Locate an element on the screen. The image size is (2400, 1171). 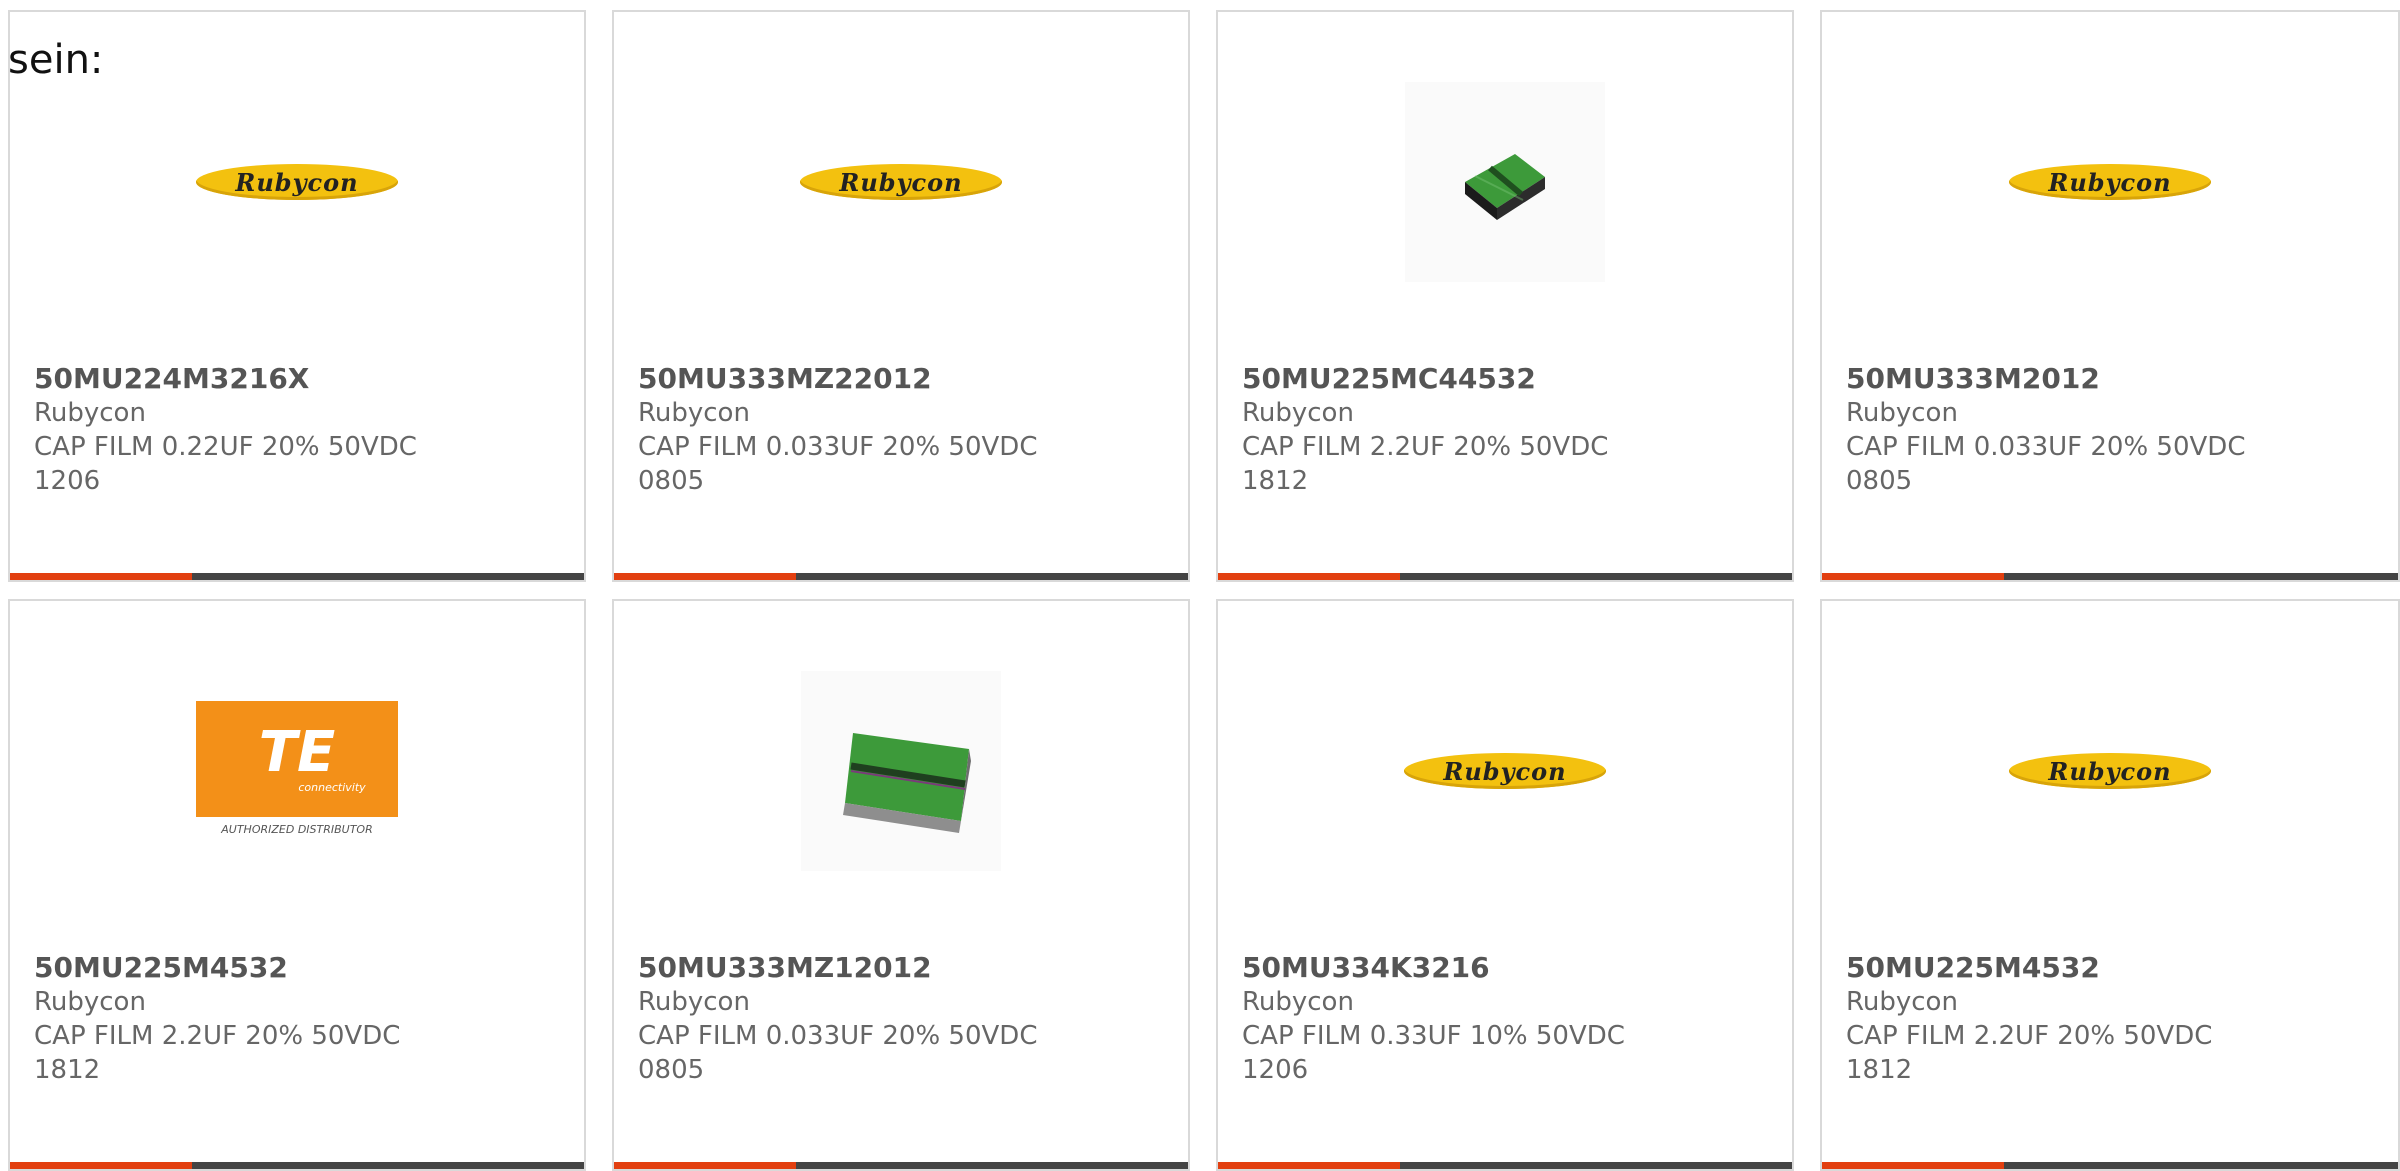
logo-caption: AUTHORIZED DISTRIBUTOR is located at coordinates (297, 829).